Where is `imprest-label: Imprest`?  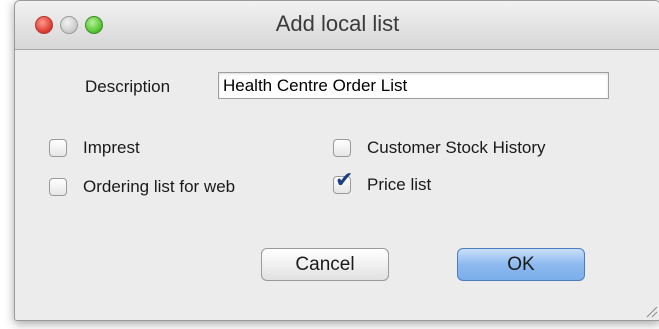
imprest-label: Imprest is located at coordinates (111, 147).